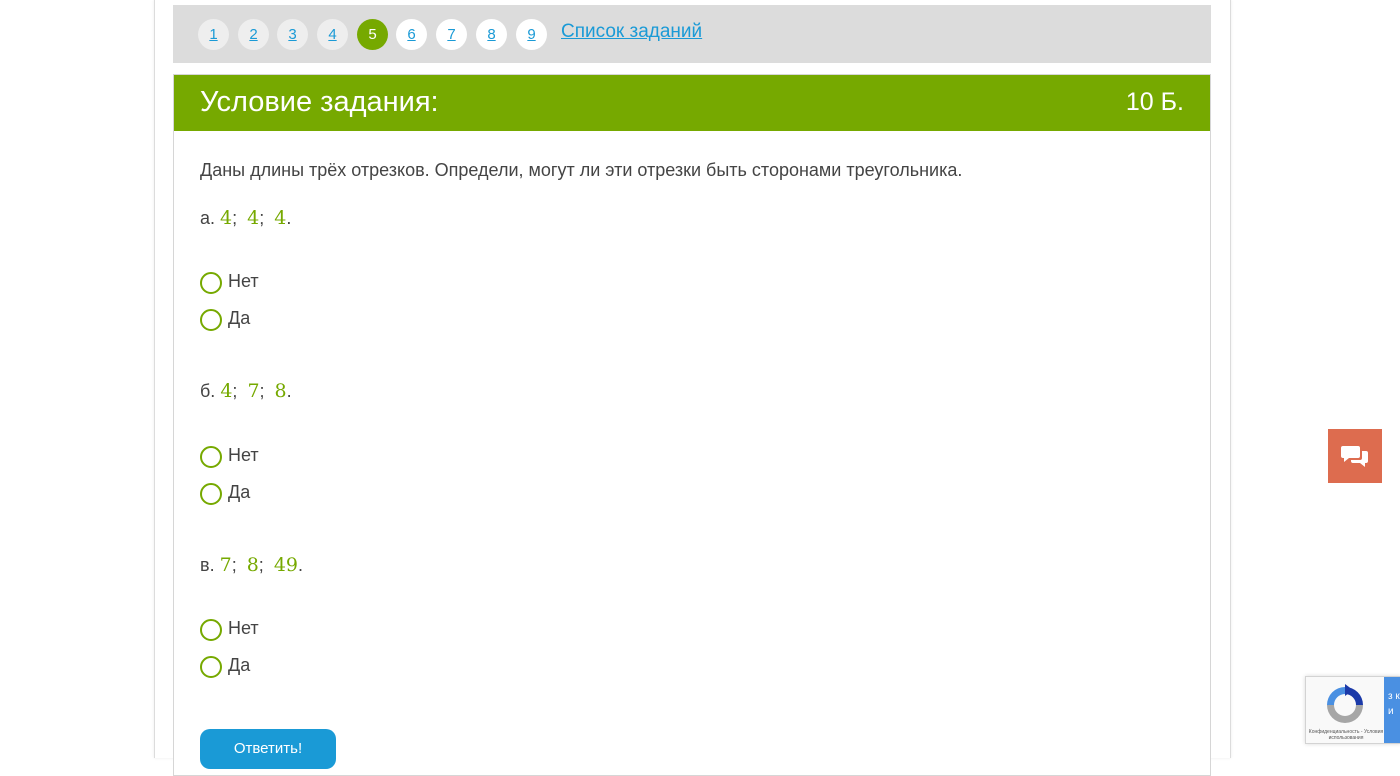  Describe the element at coordinates (411, 34) in the screenshot. I see `pager-page-6: 6` at that location.